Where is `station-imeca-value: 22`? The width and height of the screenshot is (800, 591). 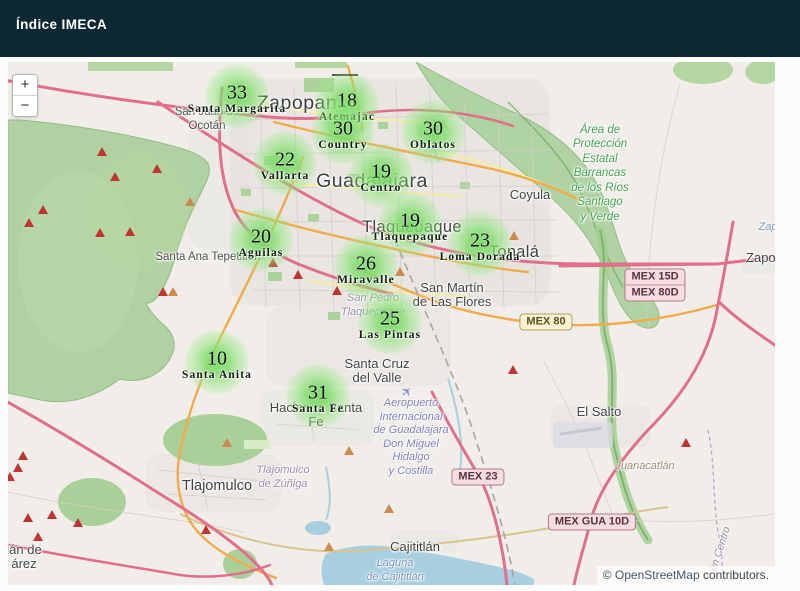
station-imeca-value: 22 is located at coordinates (285, 159).